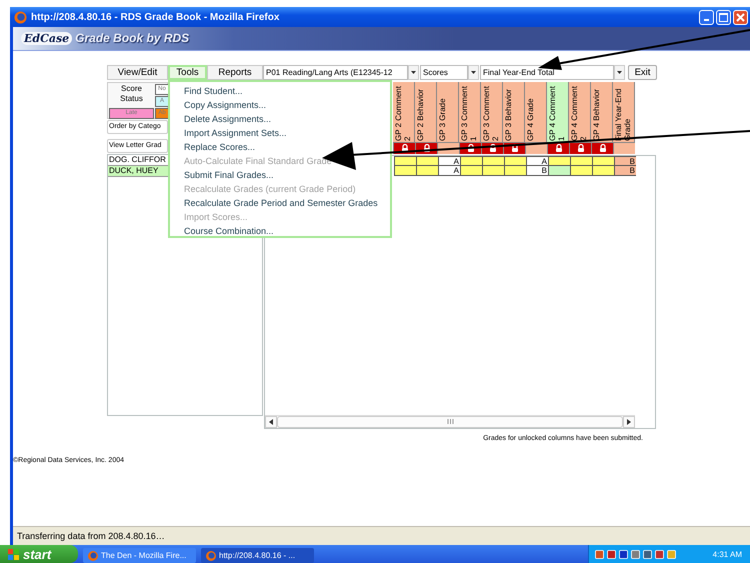  Describe the element at coordinates (706, 17) in the screenshot. I see `minimize-button` at that location.